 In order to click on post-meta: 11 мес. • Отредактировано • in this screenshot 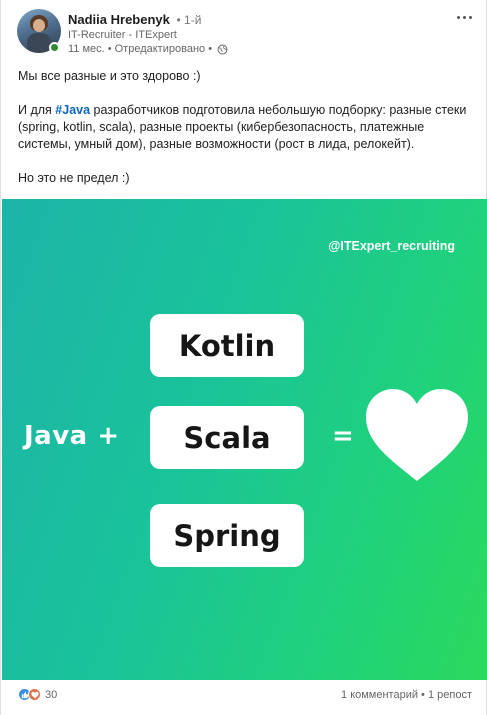, I will do `click(148, 49)`.